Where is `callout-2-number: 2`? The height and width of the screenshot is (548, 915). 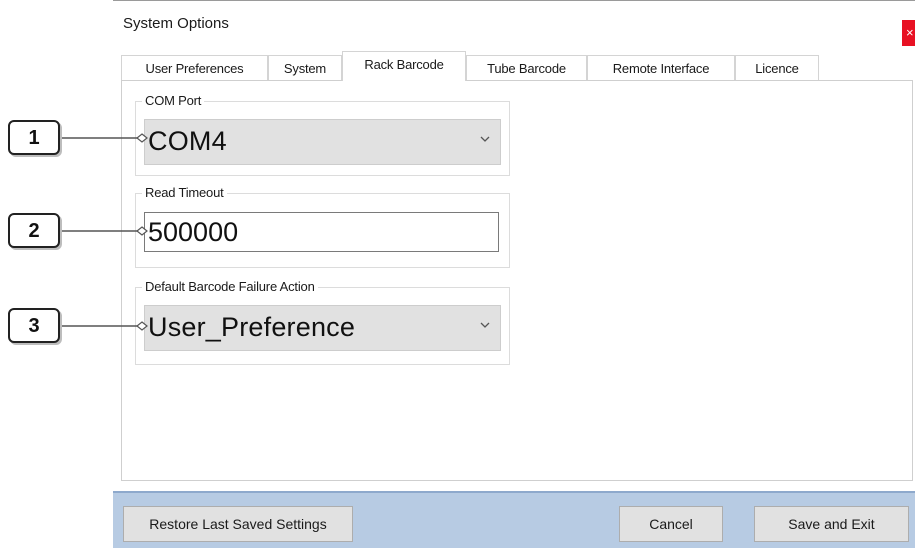
callout-2-number: 2 is located at coordinates (34, 231).